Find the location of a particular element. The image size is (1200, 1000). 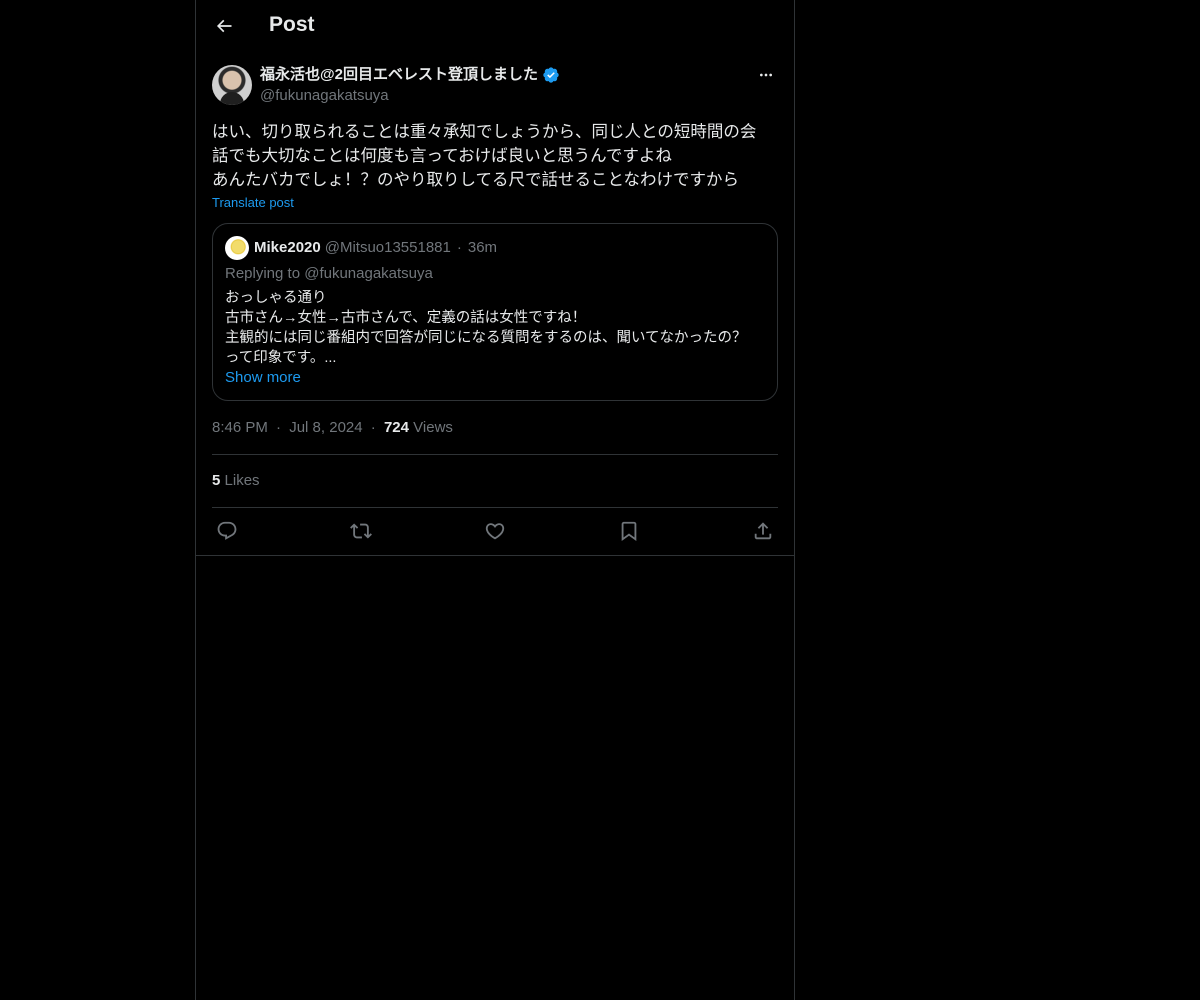

quote-text-line: 主観的には同じ番組内で回答が同じになる質問をするのは、聞いてなかったの？ is located at coordinates (486, 338).